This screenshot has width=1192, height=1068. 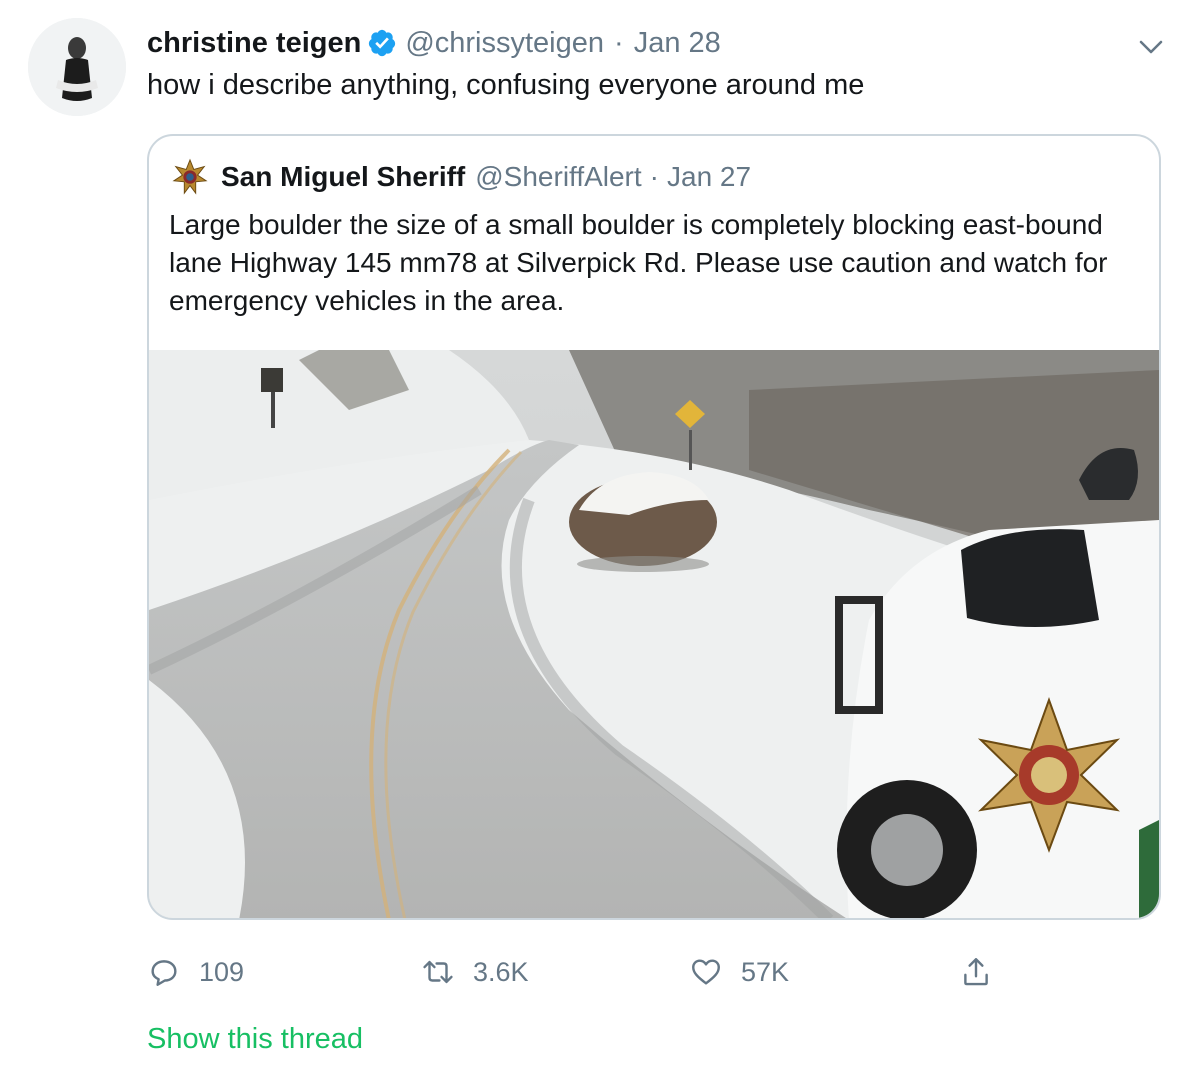 What do you see at coordinates (501, 971) in the screenshot?
I see `retweet-count: 3.6K` at bounding box center [501, 971].